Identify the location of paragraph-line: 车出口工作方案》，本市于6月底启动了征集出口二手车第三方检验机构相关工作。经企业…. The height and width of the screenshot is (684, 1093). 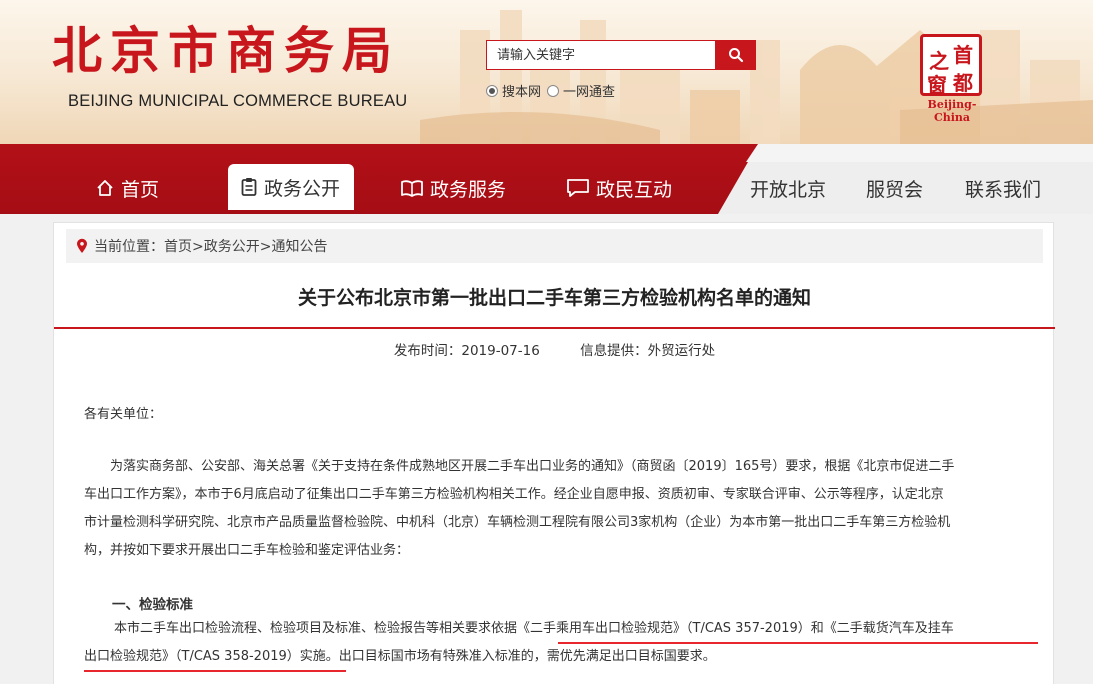
(514, 494).